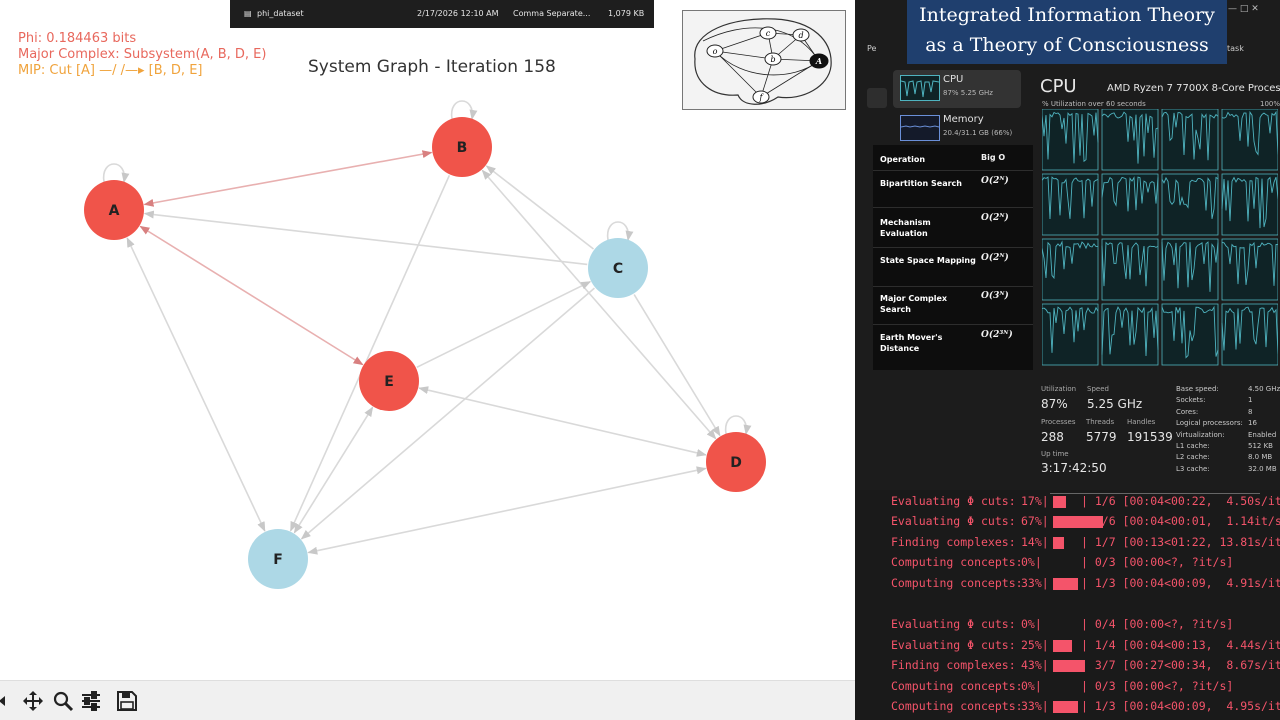  What do you see at coordinates (1235, 48) in the screenshot?
I see `run-task-button: task` at bounding box center [1235, 48].